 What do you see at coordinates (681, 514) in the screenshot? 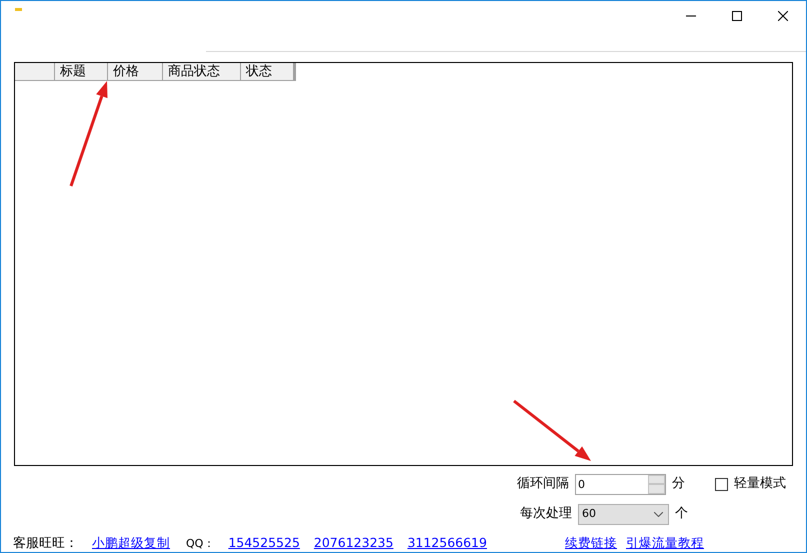
I see `unit-label: 个` at bounding box center [681, 514].